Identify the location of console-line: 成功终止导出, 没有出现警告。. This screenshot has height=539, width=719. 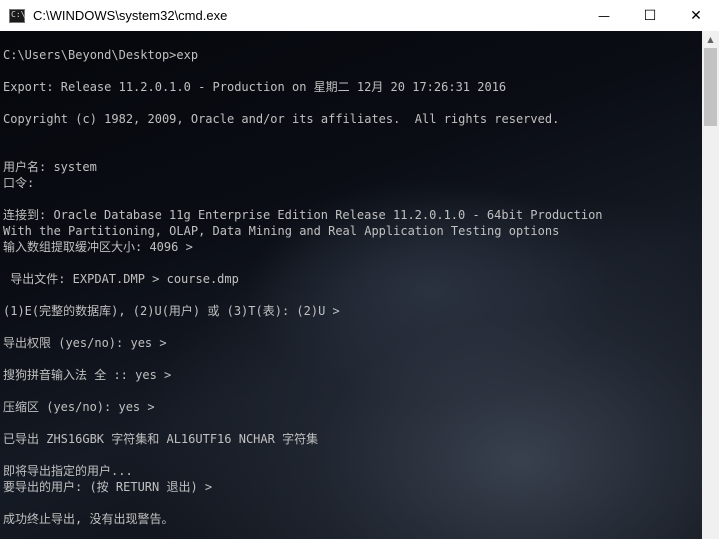
(88, 519).